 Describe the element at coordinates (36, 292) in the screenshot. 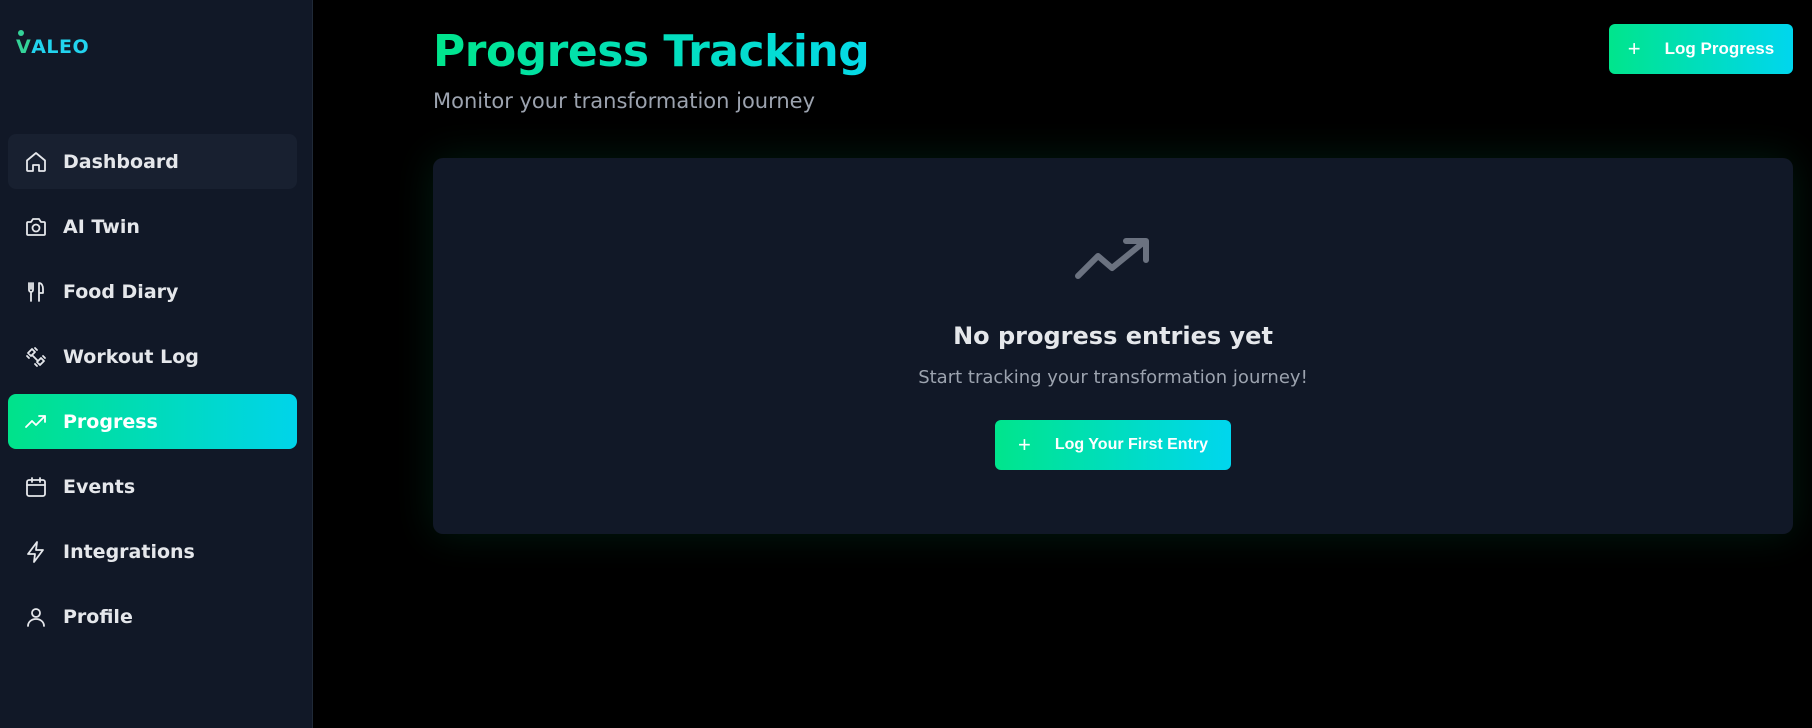

I see `utensils-icon` at that location.